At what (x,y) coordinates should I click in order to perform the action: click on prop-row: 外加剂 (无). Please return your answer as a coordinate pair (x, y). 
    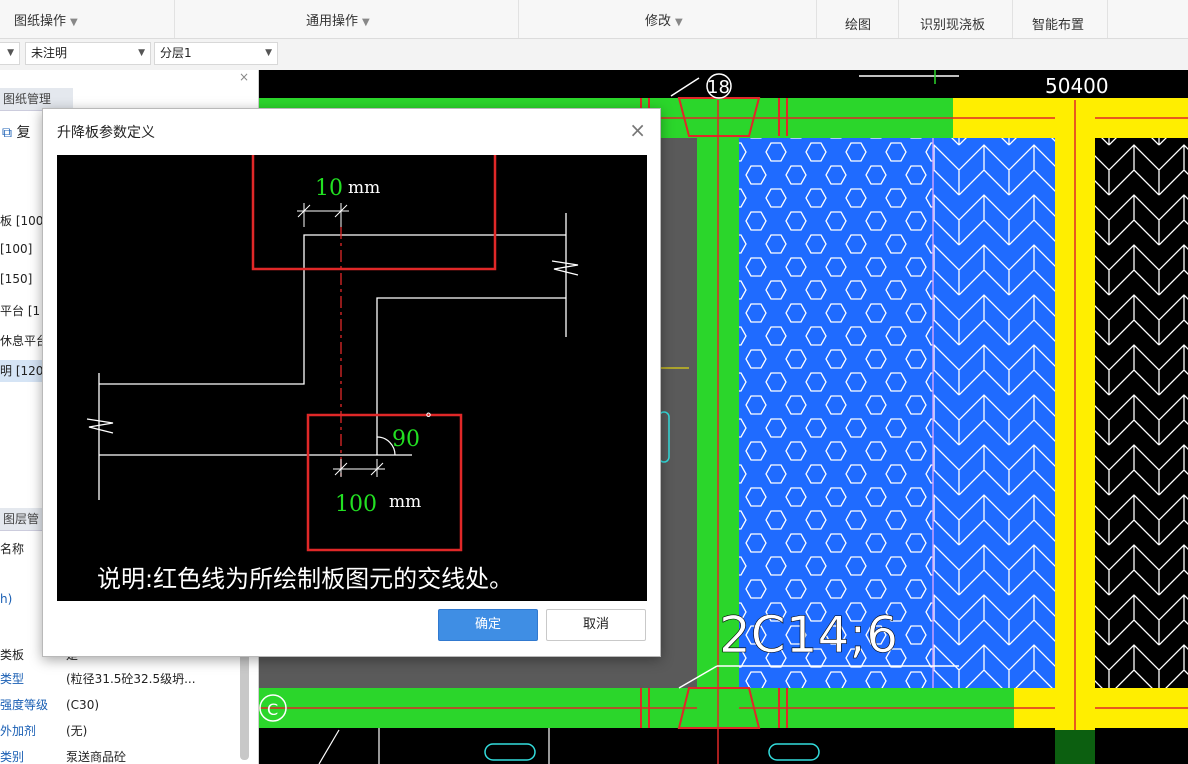
    Looking at the image, I should click on (43, 730).